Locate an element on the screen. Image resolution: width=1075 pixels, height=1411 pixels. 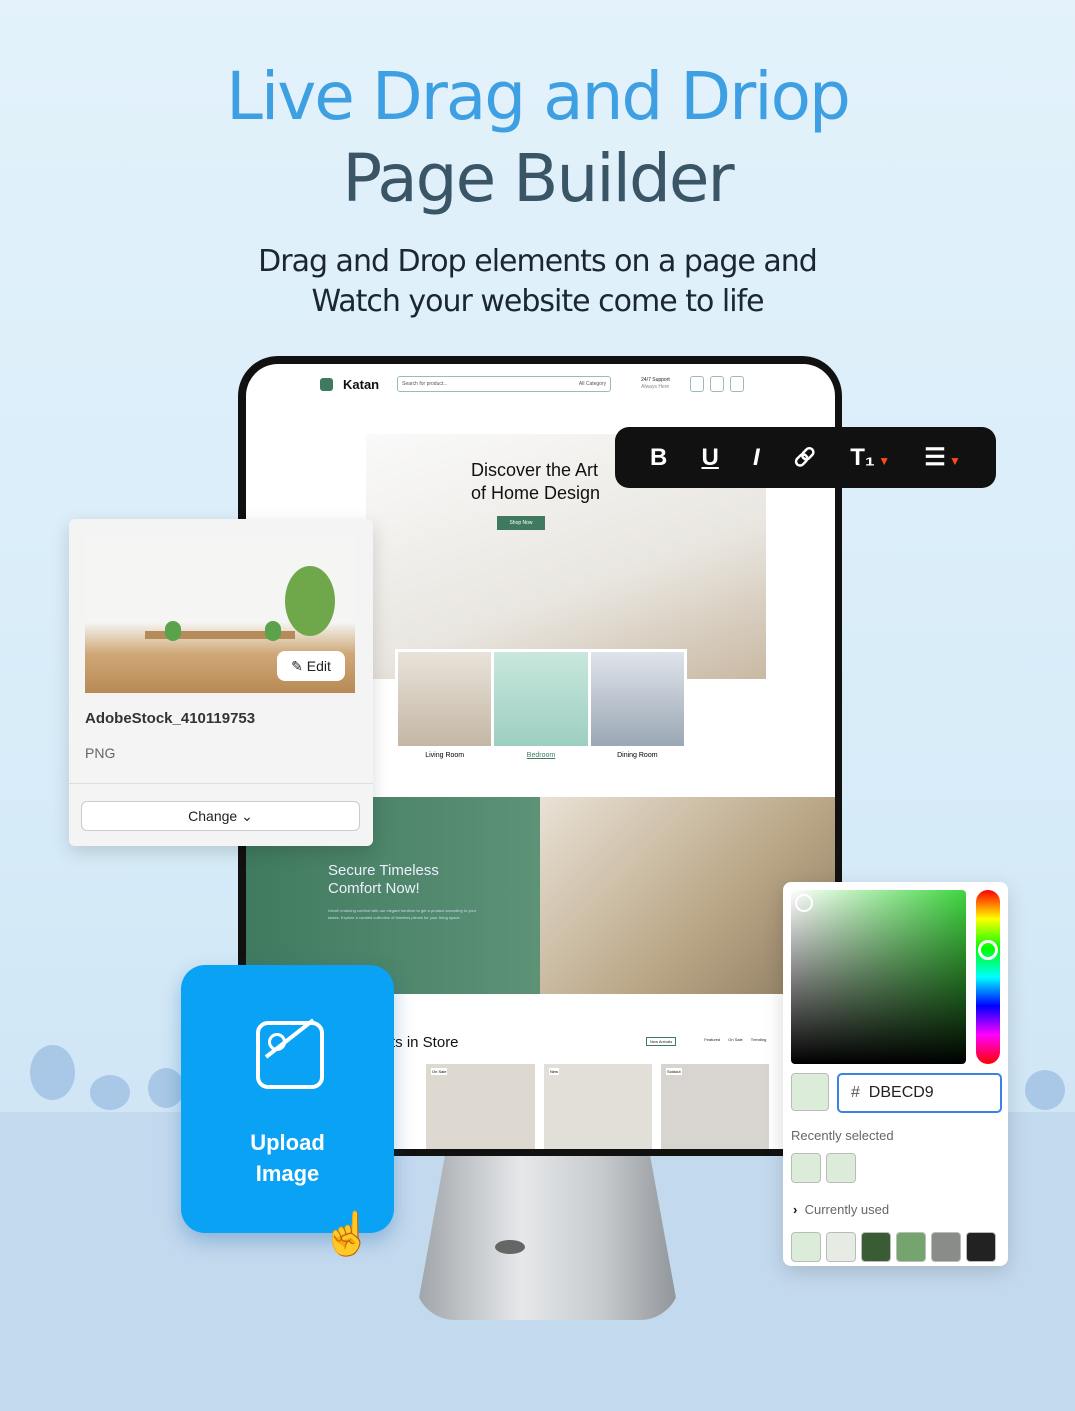
text-size-icon: T₁ ▼ is located at coordinates (870, 458).